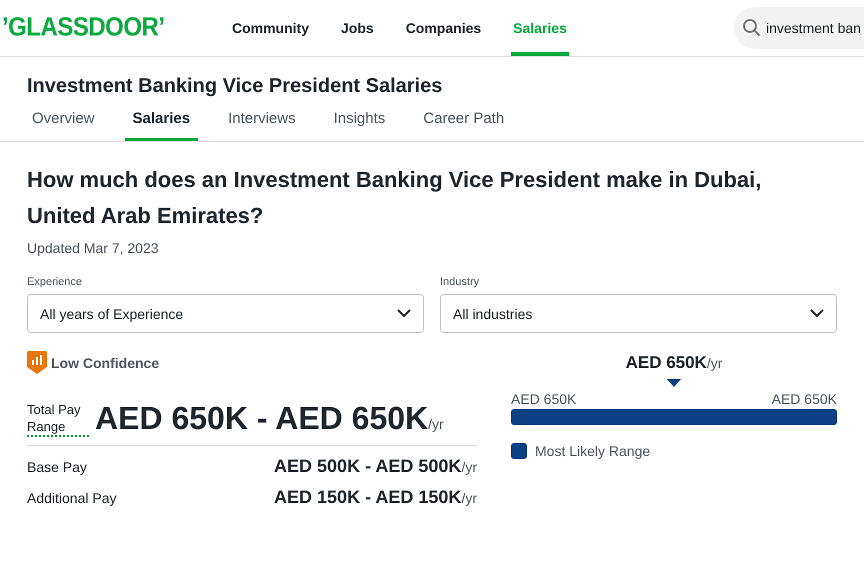 The width and height of the screenshot is (864, 582). What do you see at coordinates (105, 362) in the screenshot?
I see `confidence-label: Low Confidence` at bounding box center [105, 362].